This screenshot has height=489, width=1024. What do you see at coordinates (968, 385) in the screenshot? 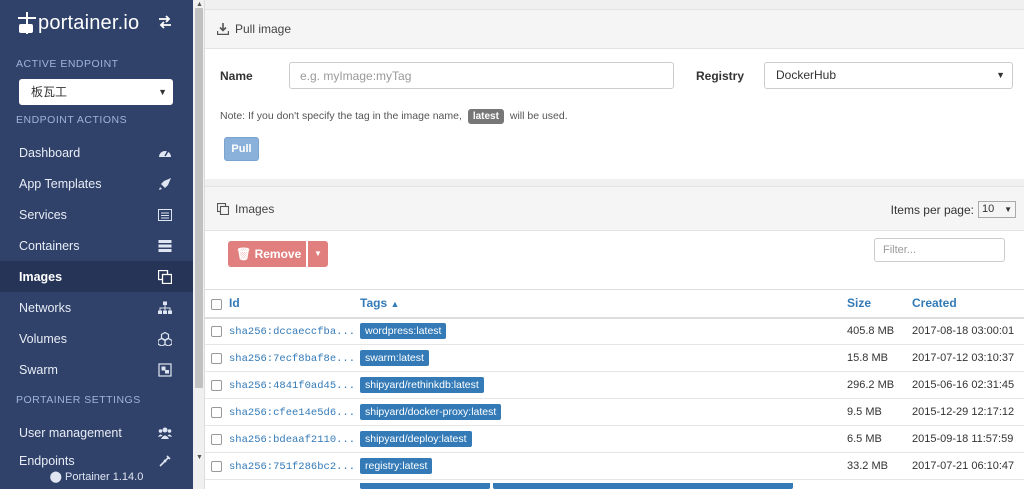
I see `image-created: 2015-06-16 02:31:45` at bounding box center [968, 385].